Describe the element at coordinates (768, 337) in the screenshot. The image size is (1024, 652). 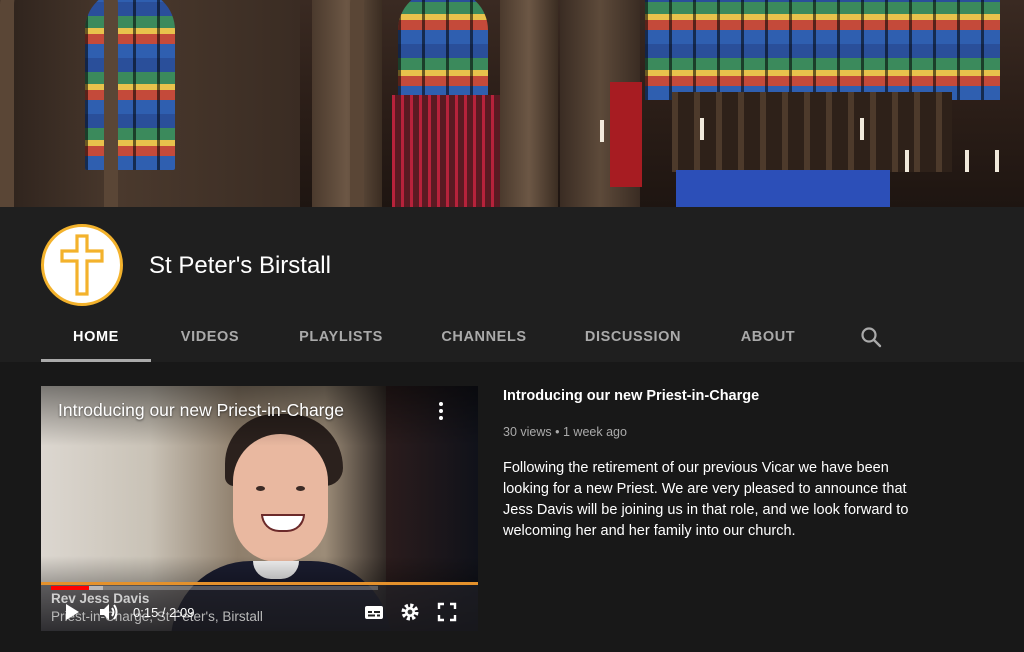
I see `tab-about-label: ABOUT` at that location.